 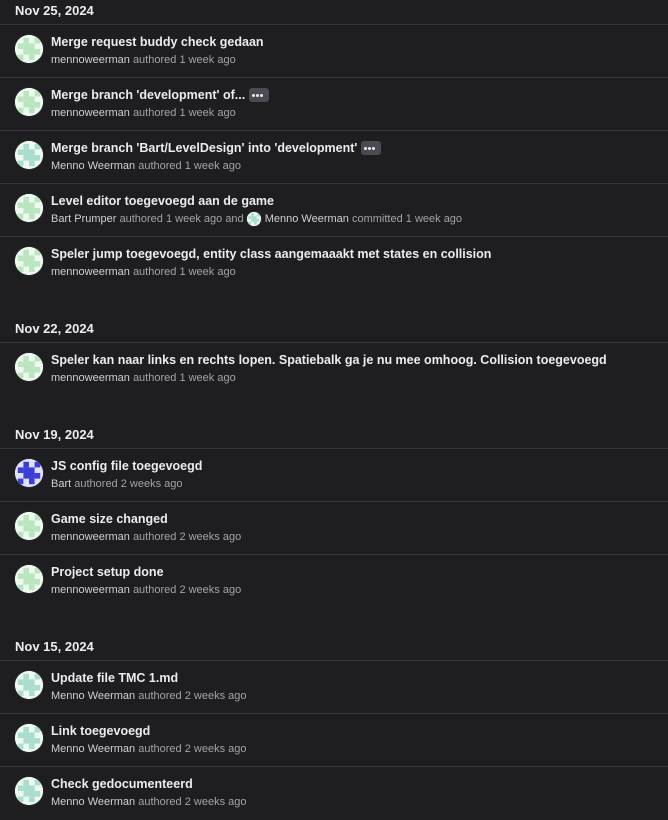 What do you see at coordinates (334, 330) in the screenshot?
I see `date-header: Nov 22, 2024` at bounding box center [334, 330].